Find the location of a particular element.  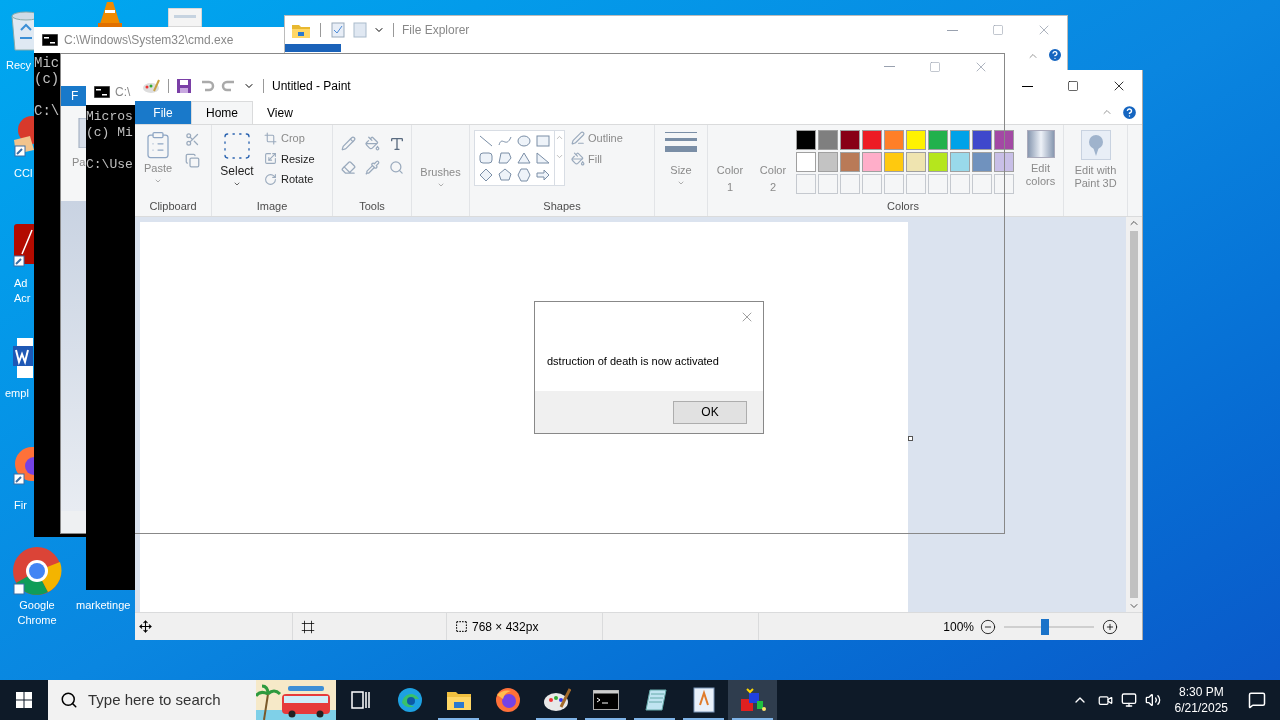

rounded-rectangle-icon is located at coordinates (486, 158).